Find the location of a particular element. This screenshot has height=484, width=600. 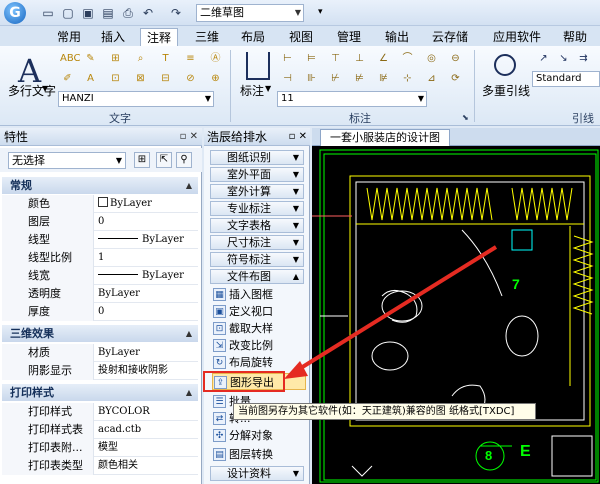

dim-style-select: 11 ▼ is located at coordinates (352, 99).